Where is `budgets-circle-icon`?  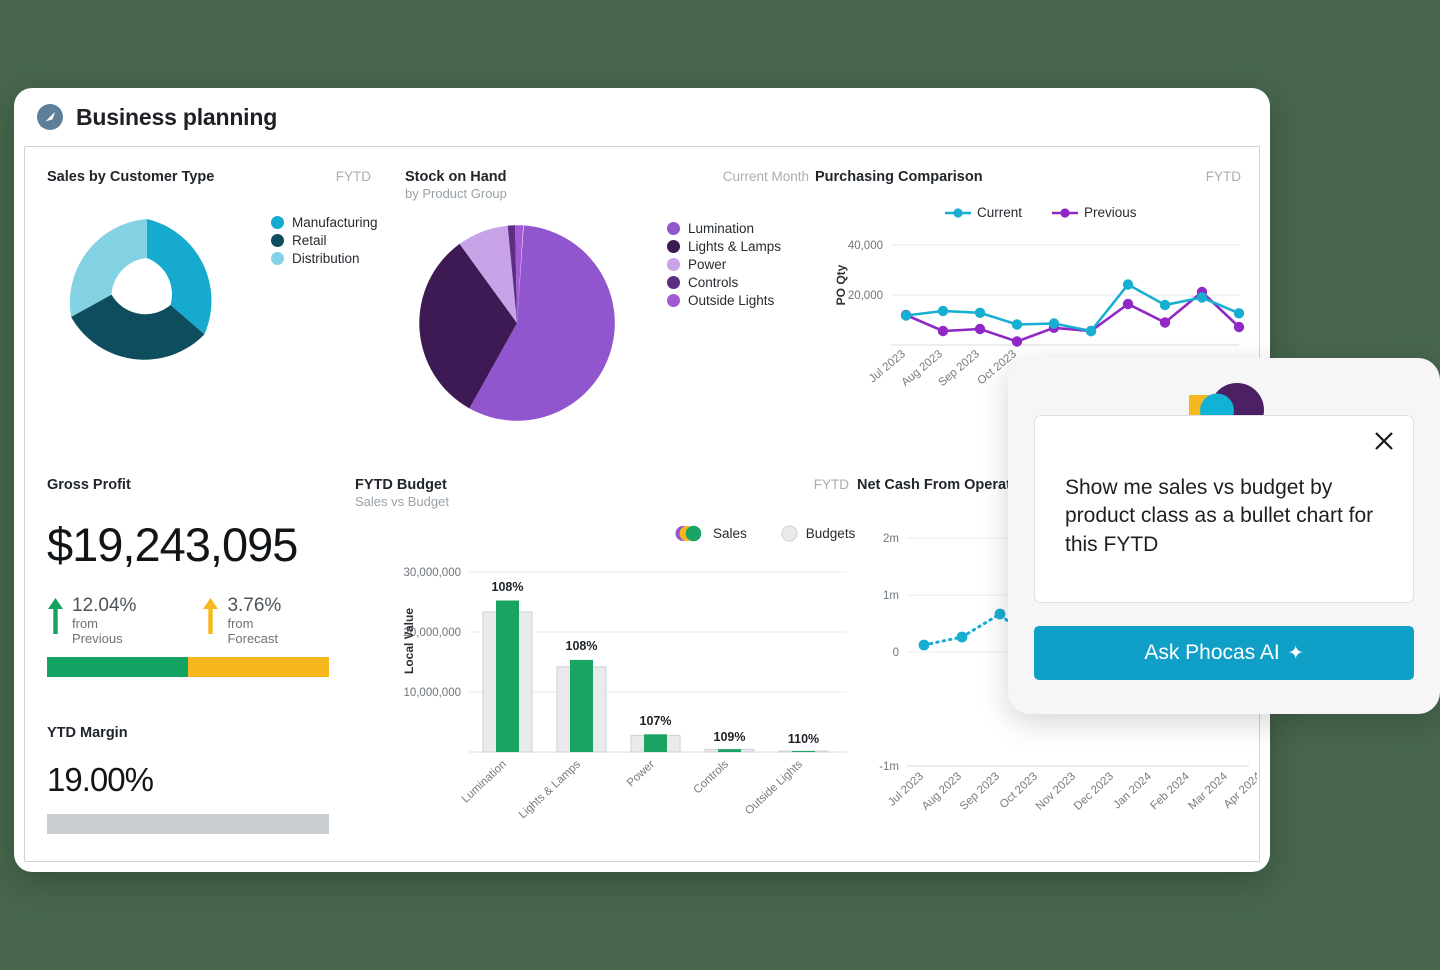
budgets-circle-icon is located at coordinates (789, 533).